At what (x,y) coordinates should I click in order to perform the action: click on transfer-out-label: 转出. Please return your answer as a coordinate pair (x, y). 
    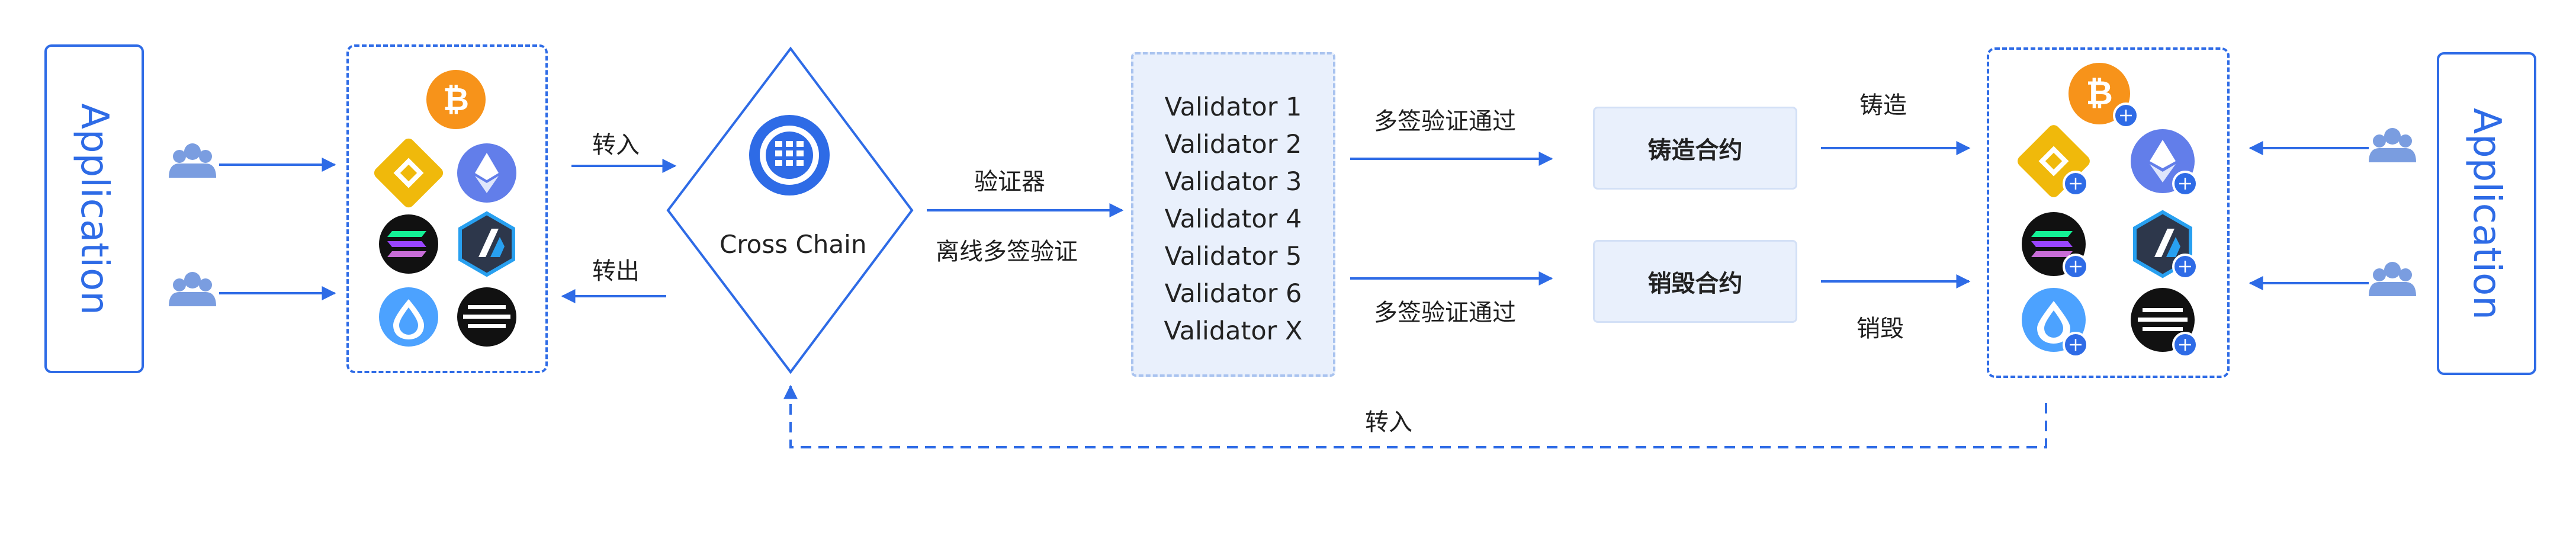
    Looking at the image, I should click on (616, 271).